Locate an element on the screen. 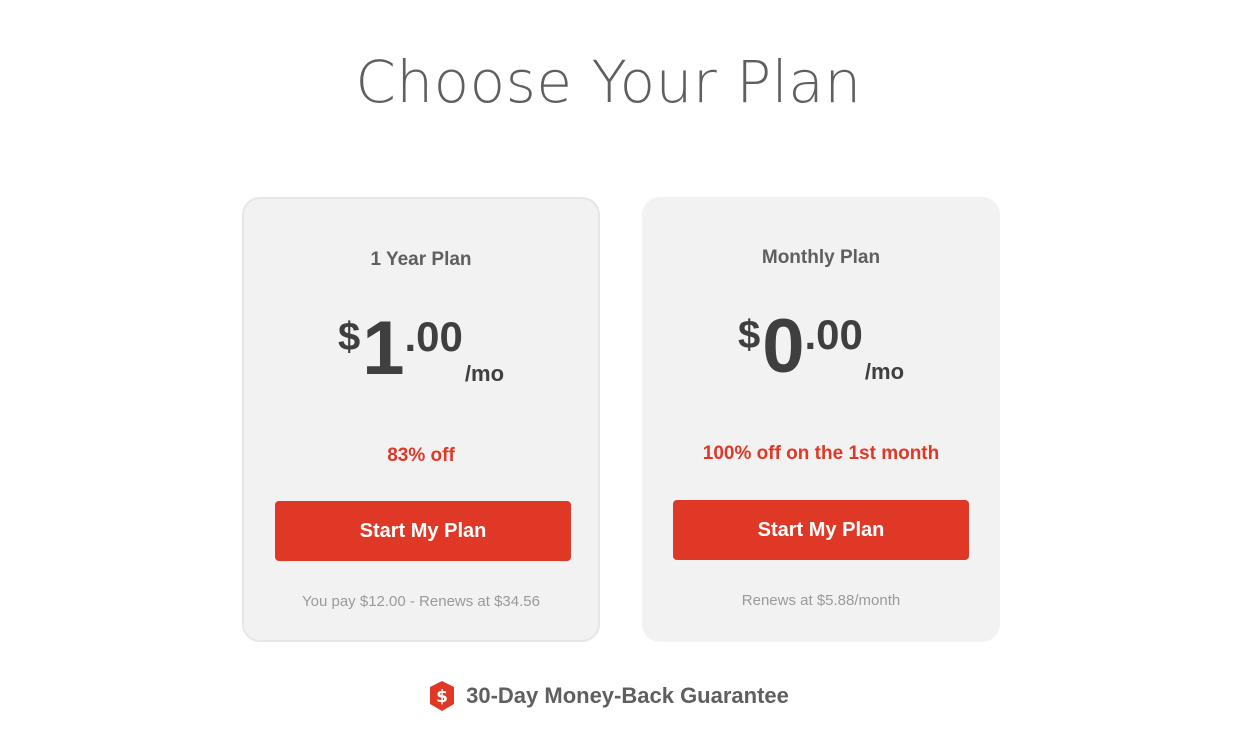 The image size is (1259, 750). price-whole: 1 is located at coordinates (383, 348).